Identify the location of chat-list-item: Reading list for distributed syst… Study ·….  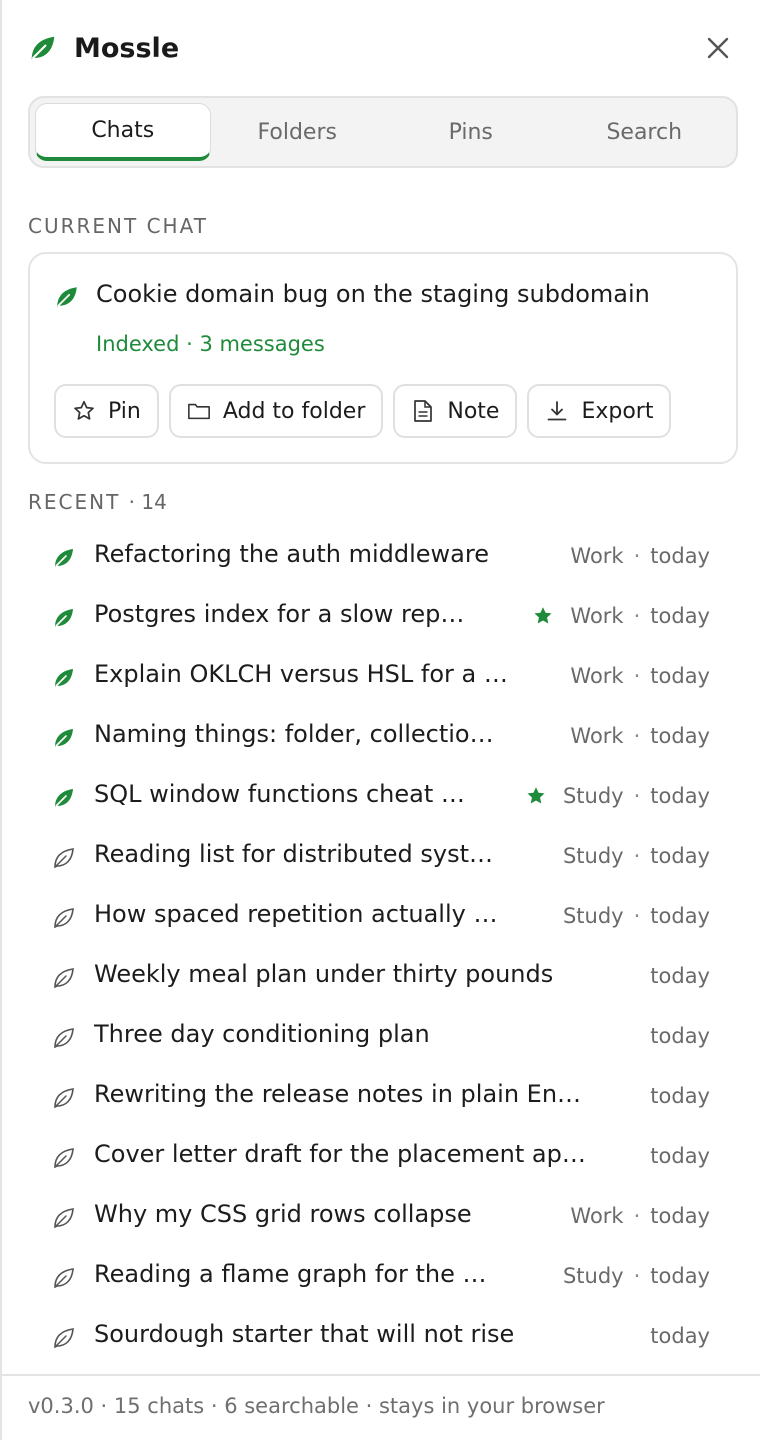
(378, 858).